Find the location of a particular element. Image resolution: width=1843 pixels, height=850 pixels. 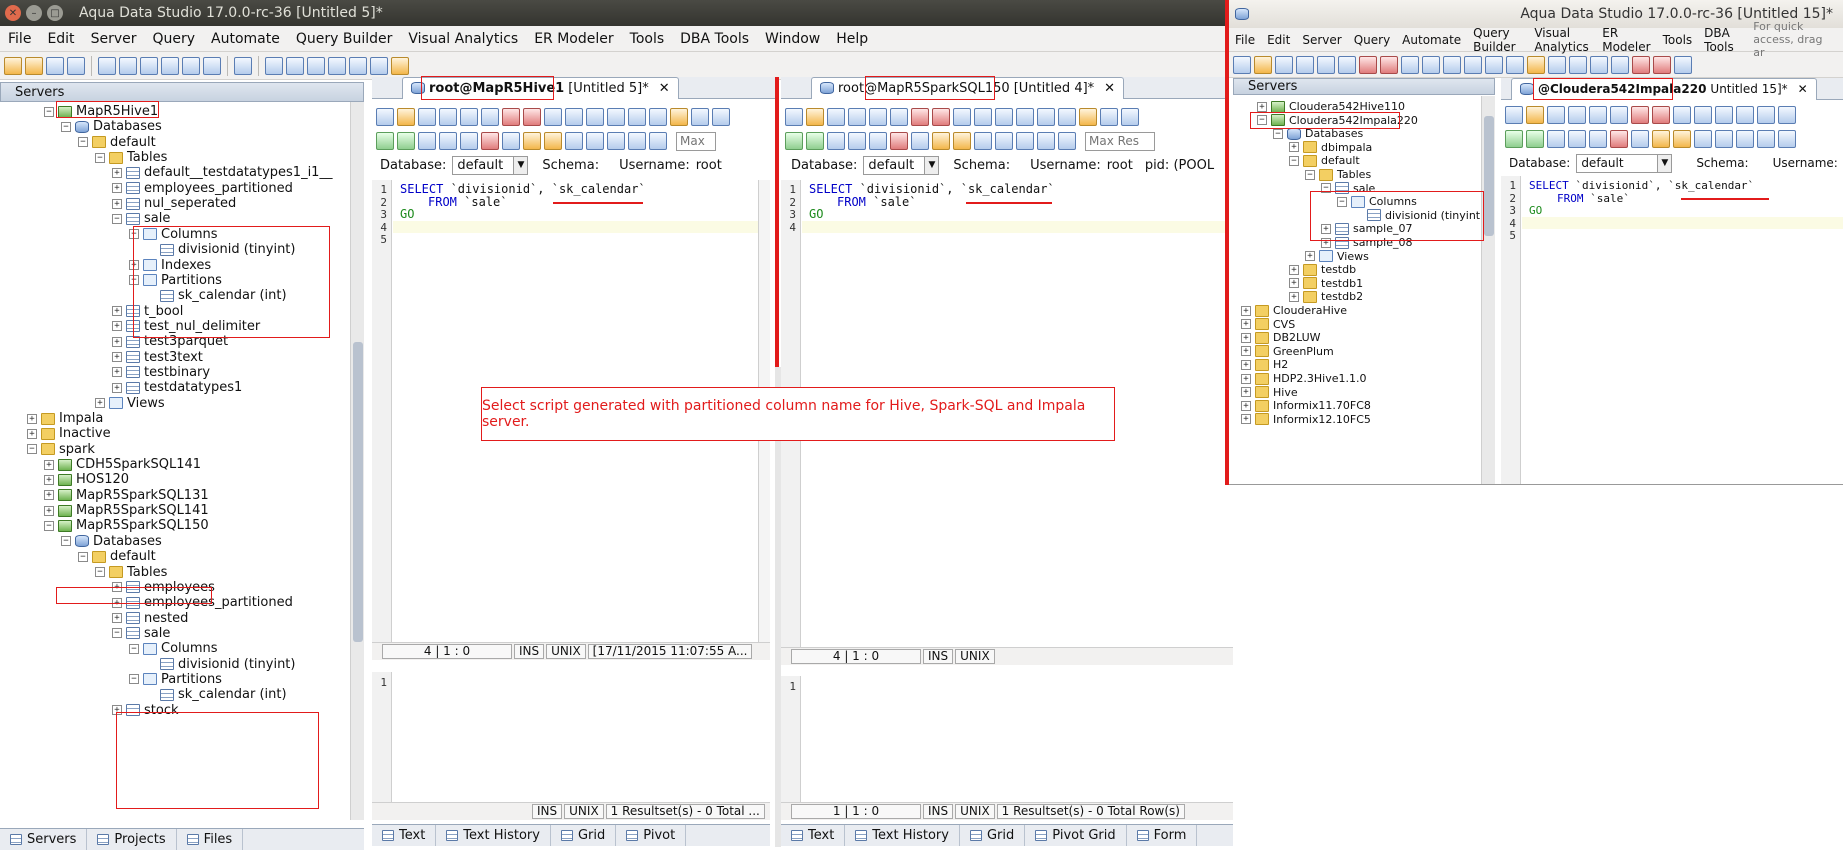

layout-7-icon is located at coordinates (400, 65).